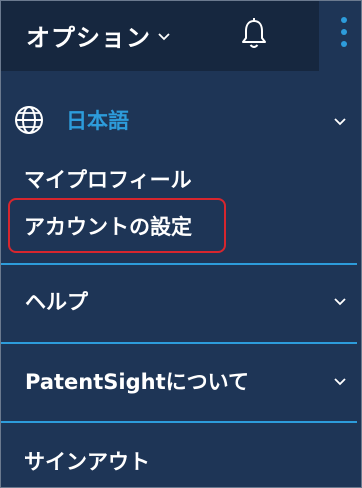 The width and height of the screenshot is (362, 488). I want to click on about-section: PatentSightについて, so click(181, 381).